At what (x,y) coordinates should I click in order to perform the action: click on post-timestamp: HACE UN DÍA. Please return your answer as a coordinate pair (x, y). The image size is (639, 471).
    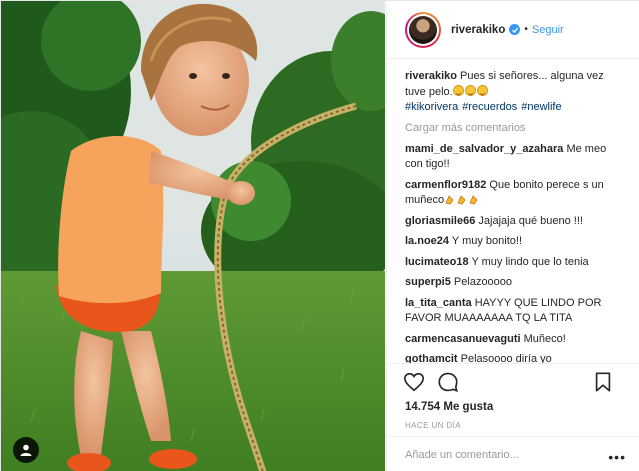
    Looking at the image, I should click on (433, 425).